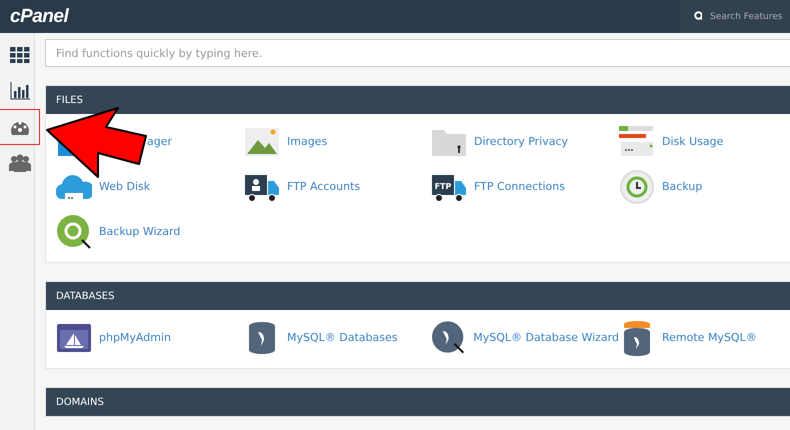 The image size is (790, 430). I want to click on logo: cPanel, so click(39, 17).